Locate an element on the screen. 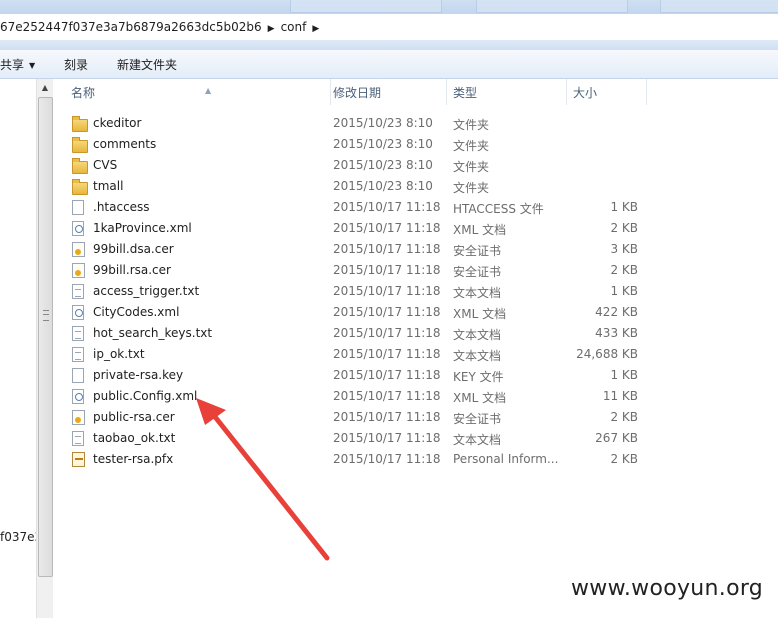 This screenshot has width=778, height=618. annotation-arrow-overlay is located at coordinates (263, 479).